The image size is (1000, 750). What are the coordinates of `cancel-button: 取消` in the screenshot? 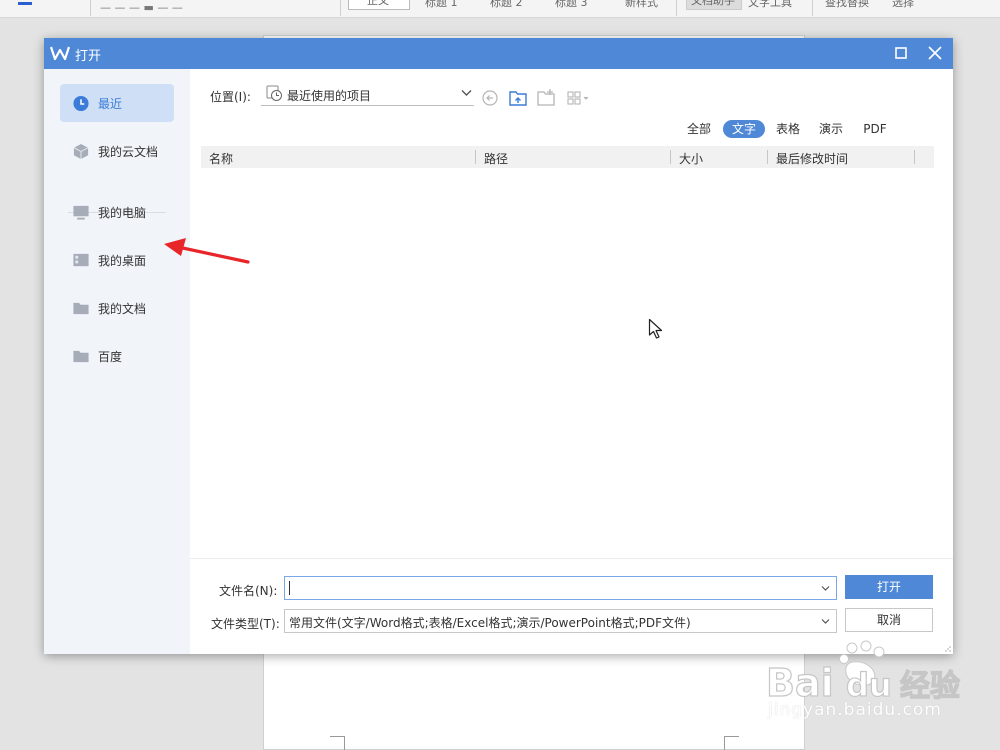 It's located at (889, 620).